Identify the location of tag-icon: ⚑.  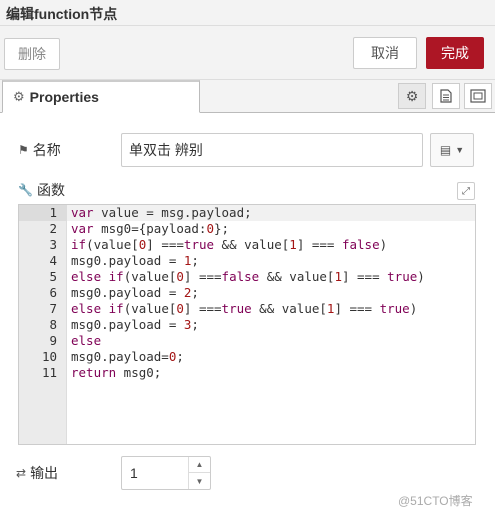
(23, 150).